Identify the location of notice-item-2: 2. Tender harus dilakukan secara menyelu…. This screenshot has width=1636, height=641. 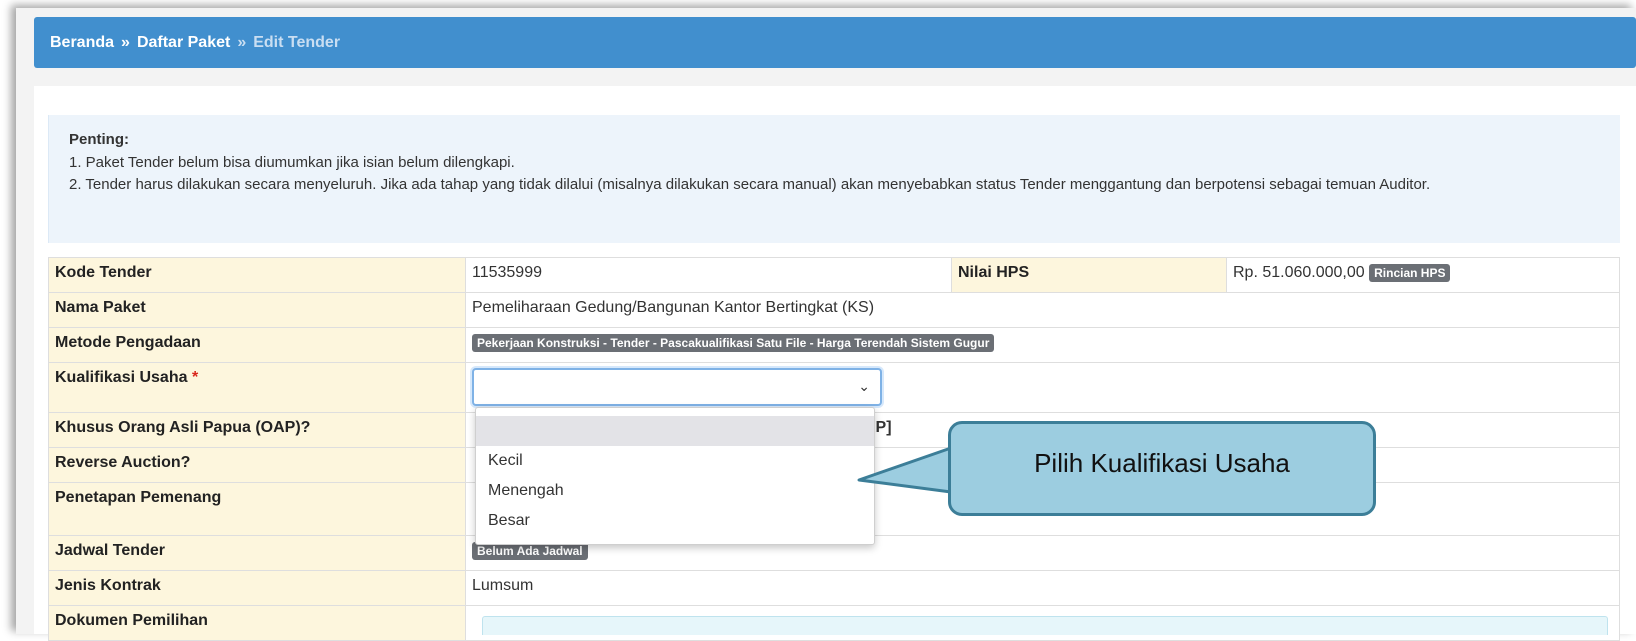
(750, 184).